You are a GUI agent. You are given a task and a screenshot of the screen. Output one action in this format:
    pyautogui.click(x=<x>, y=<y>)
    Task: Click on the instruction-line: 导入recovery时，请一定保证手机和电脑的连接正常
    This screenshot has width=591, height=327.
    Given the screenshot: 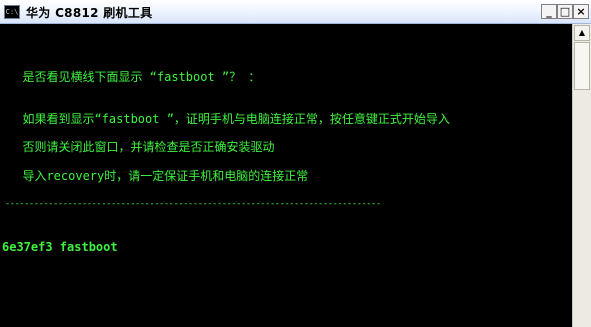 What is the action you would take?
    pyautogui.click(x=158, y=176)
    